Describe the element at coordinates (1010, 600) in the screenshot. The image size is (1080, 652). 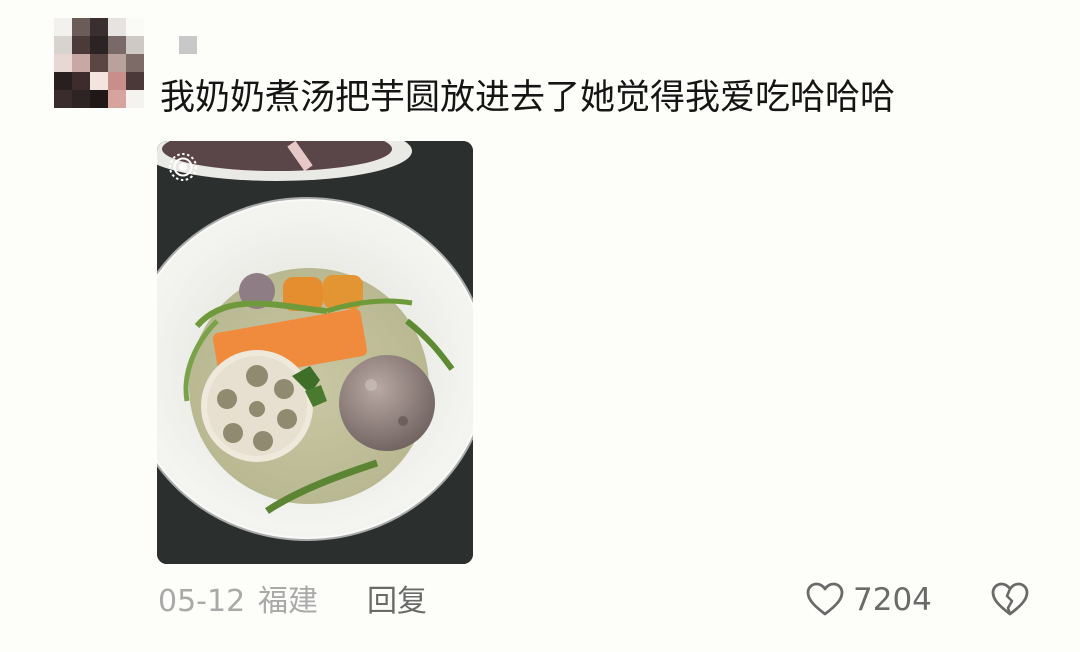
I see `broken-heart-icon` at that location.